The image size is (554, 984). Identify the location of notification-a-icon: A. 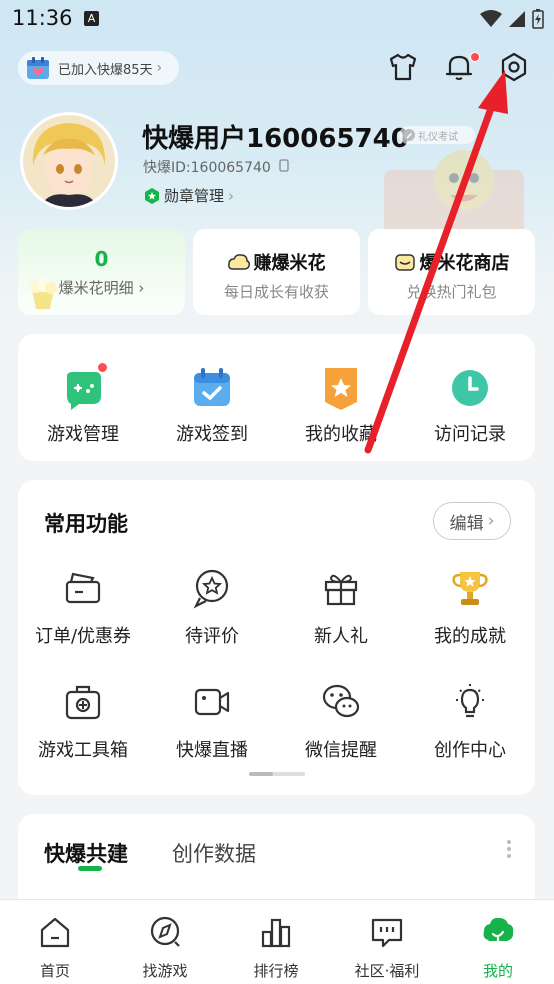
(91, 18).